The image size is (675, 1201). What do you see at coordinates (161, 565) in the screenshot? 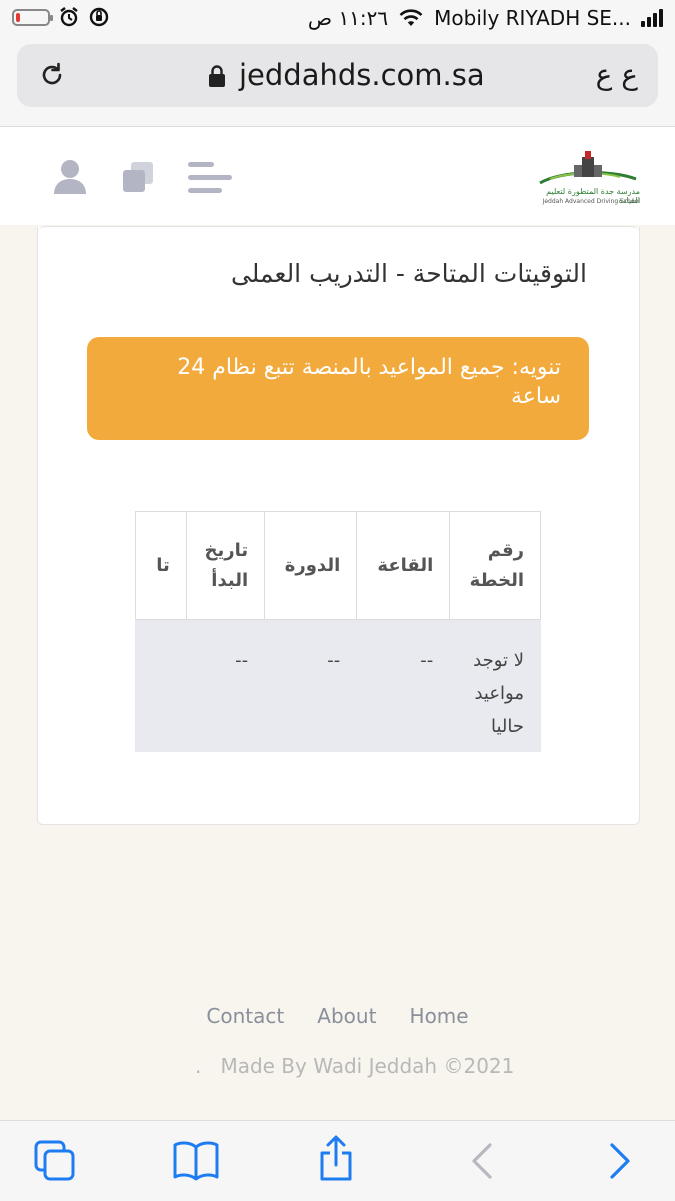
I see `header-cut-off: تا` at bounding box center [161, 565].